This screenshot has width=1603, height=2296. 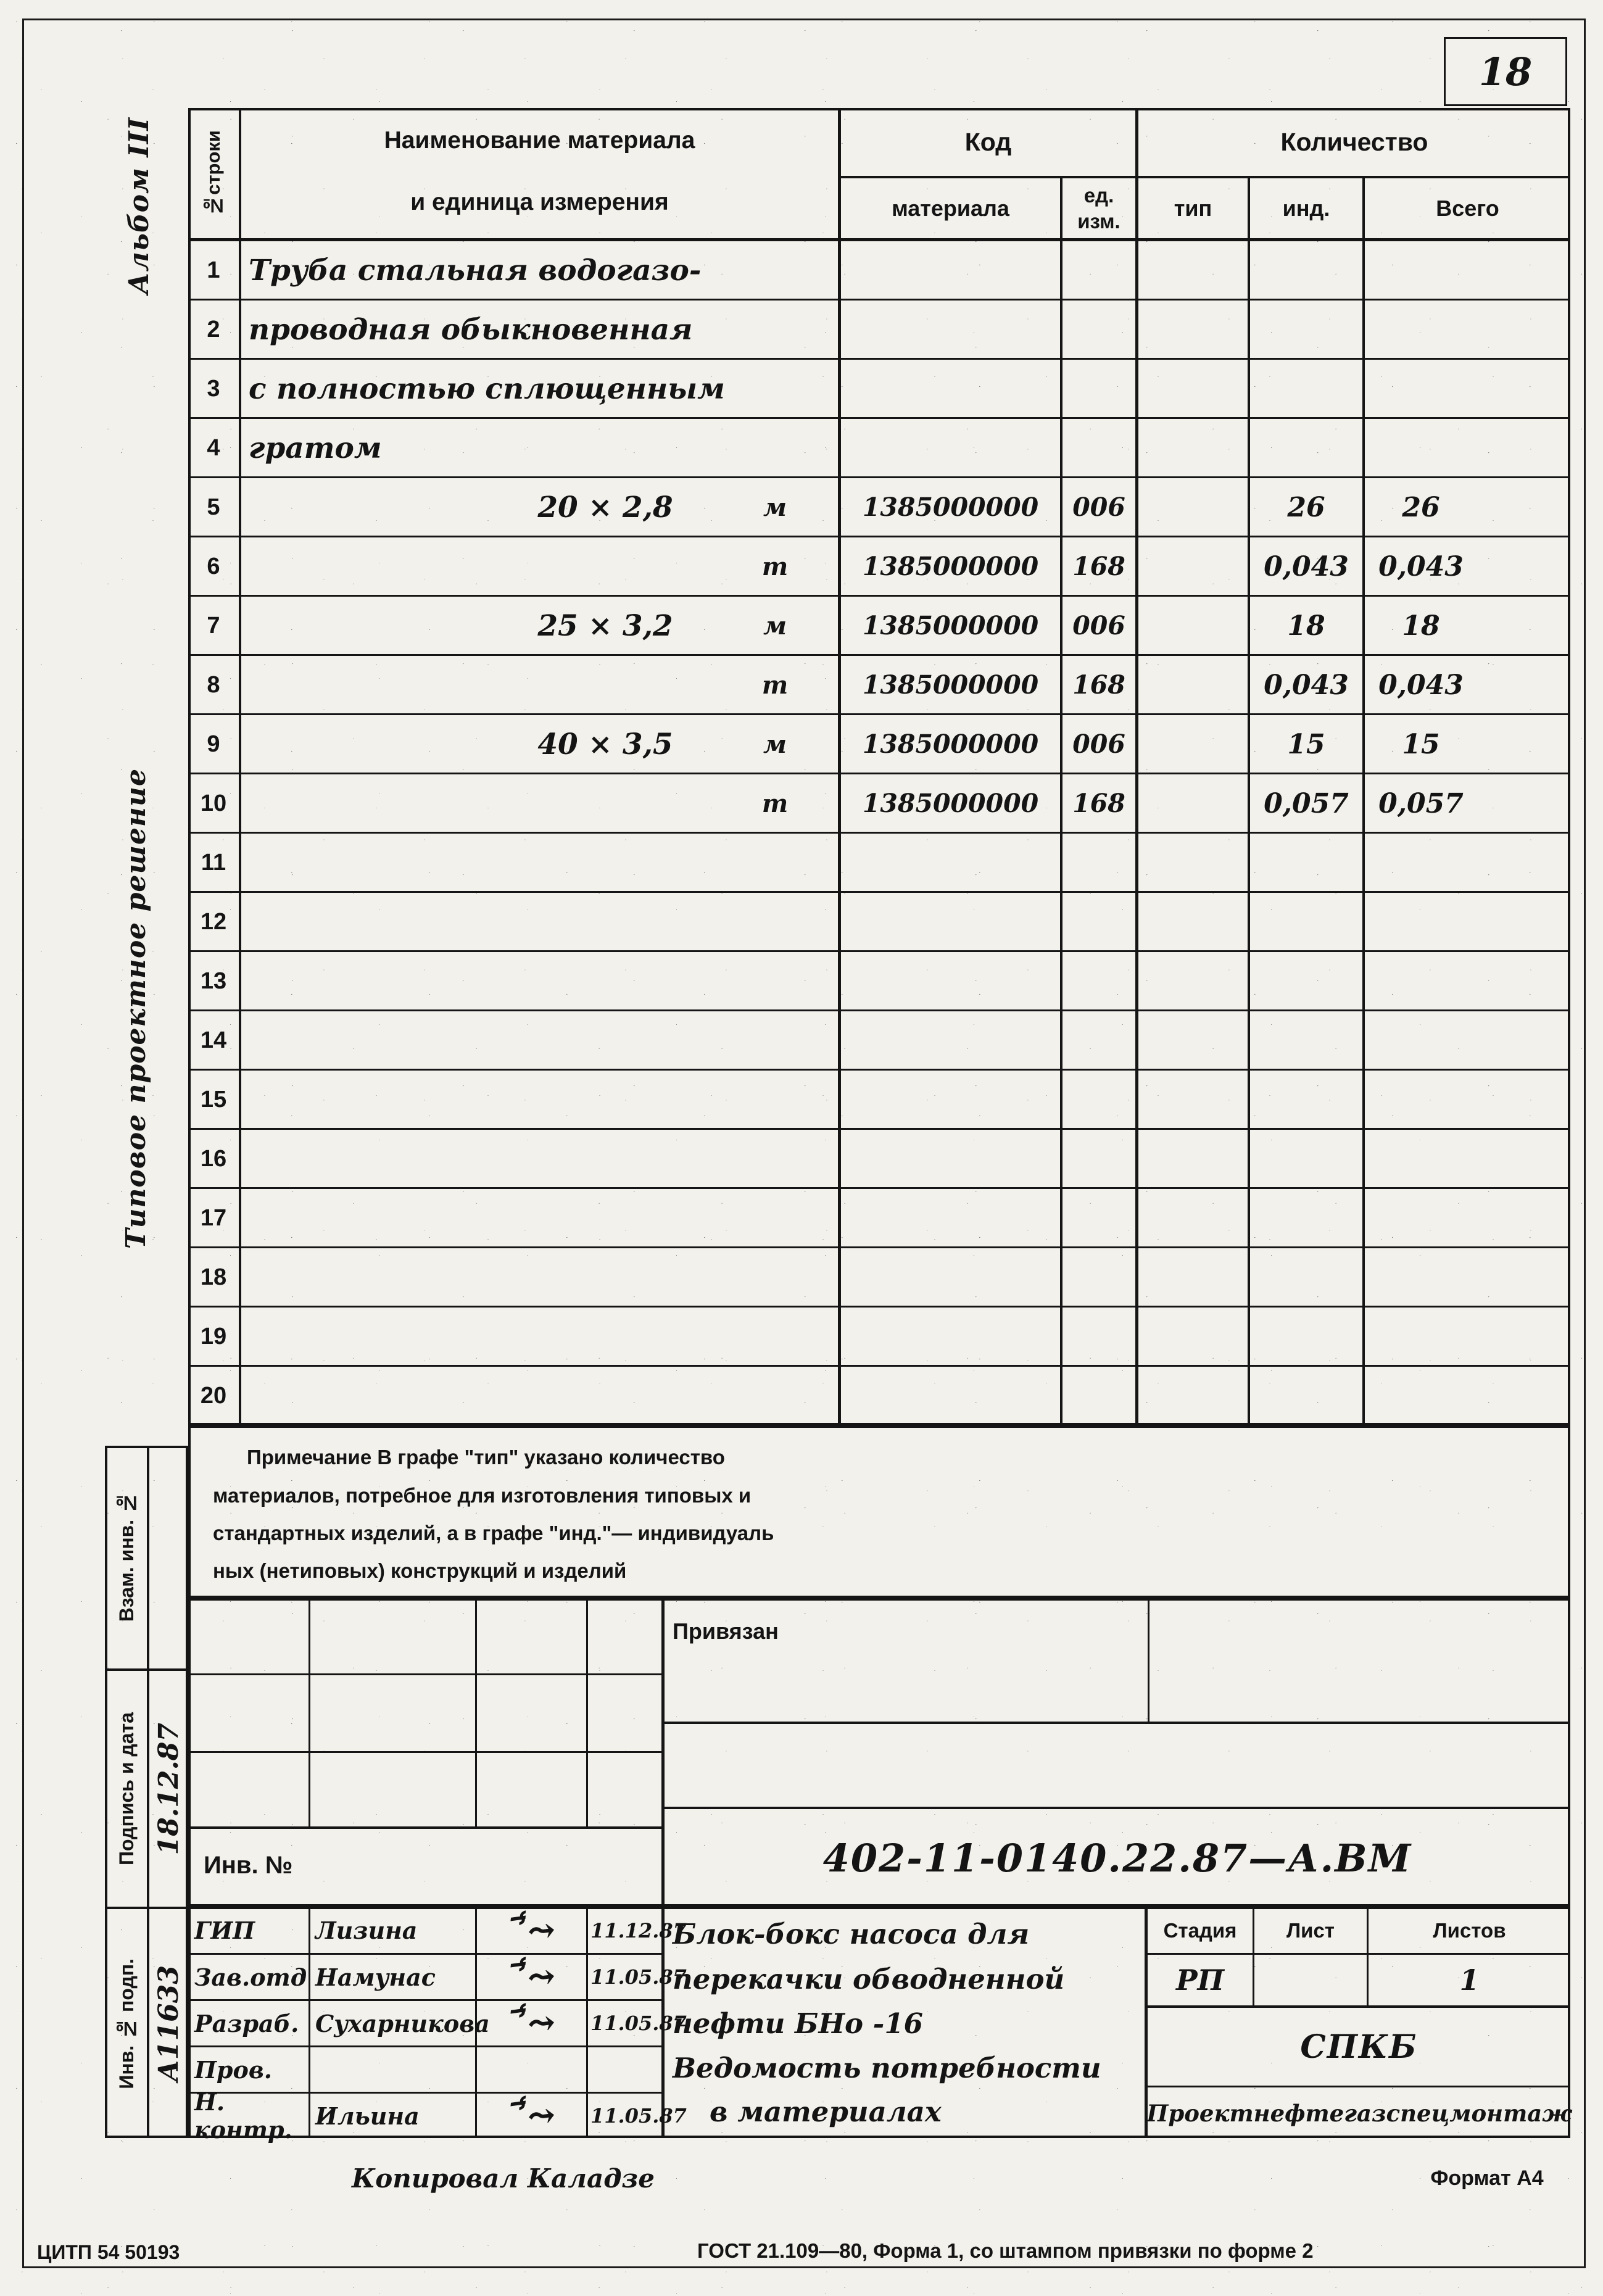 What do you see at coordinates (214, 803) in the screenshot?
I see `table-row-number: 10` at bounding box center [214, 803].